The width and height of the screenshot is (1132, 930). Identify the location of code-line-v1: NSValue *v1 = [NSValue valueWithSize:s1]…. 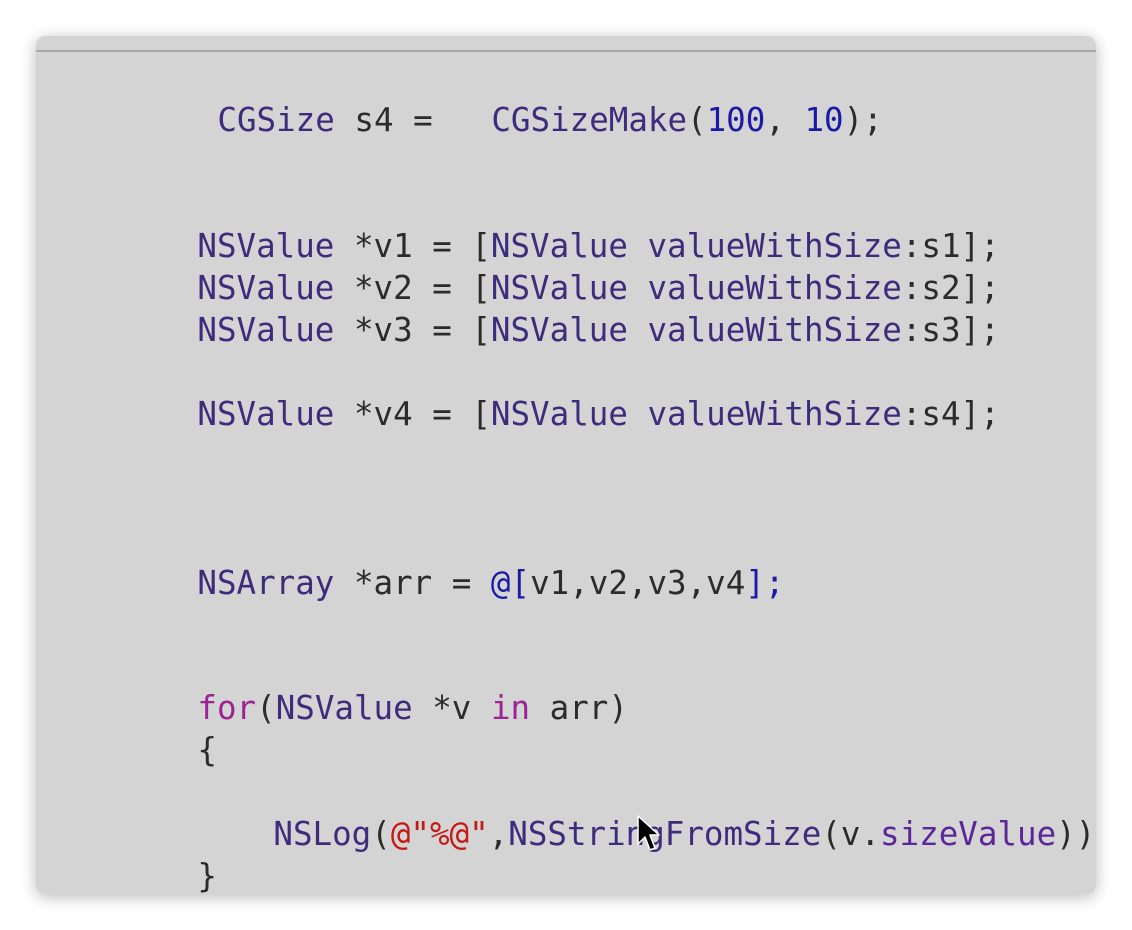
(539, 225).